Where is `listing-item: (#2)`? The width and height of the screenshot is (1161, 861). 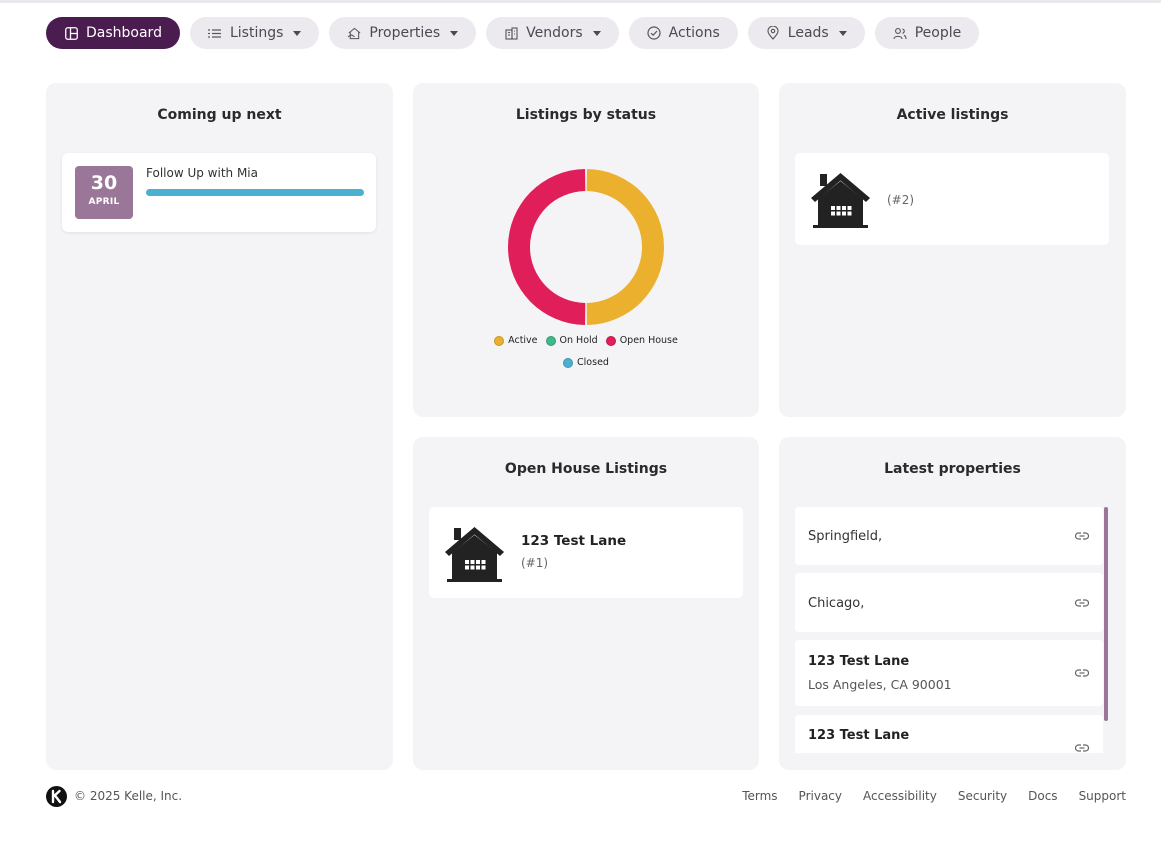 listing-item: (#2) is located at coordinates (952, 199).